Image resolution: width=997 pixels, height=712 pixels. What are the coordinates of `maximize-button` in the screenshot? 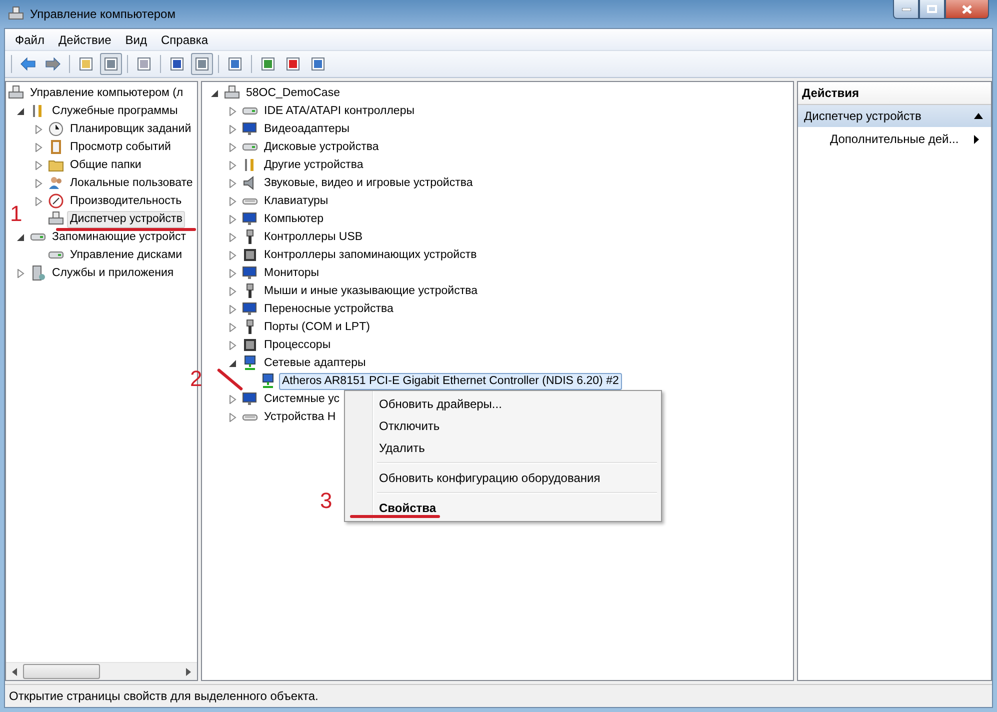 It's located at (932, 9).